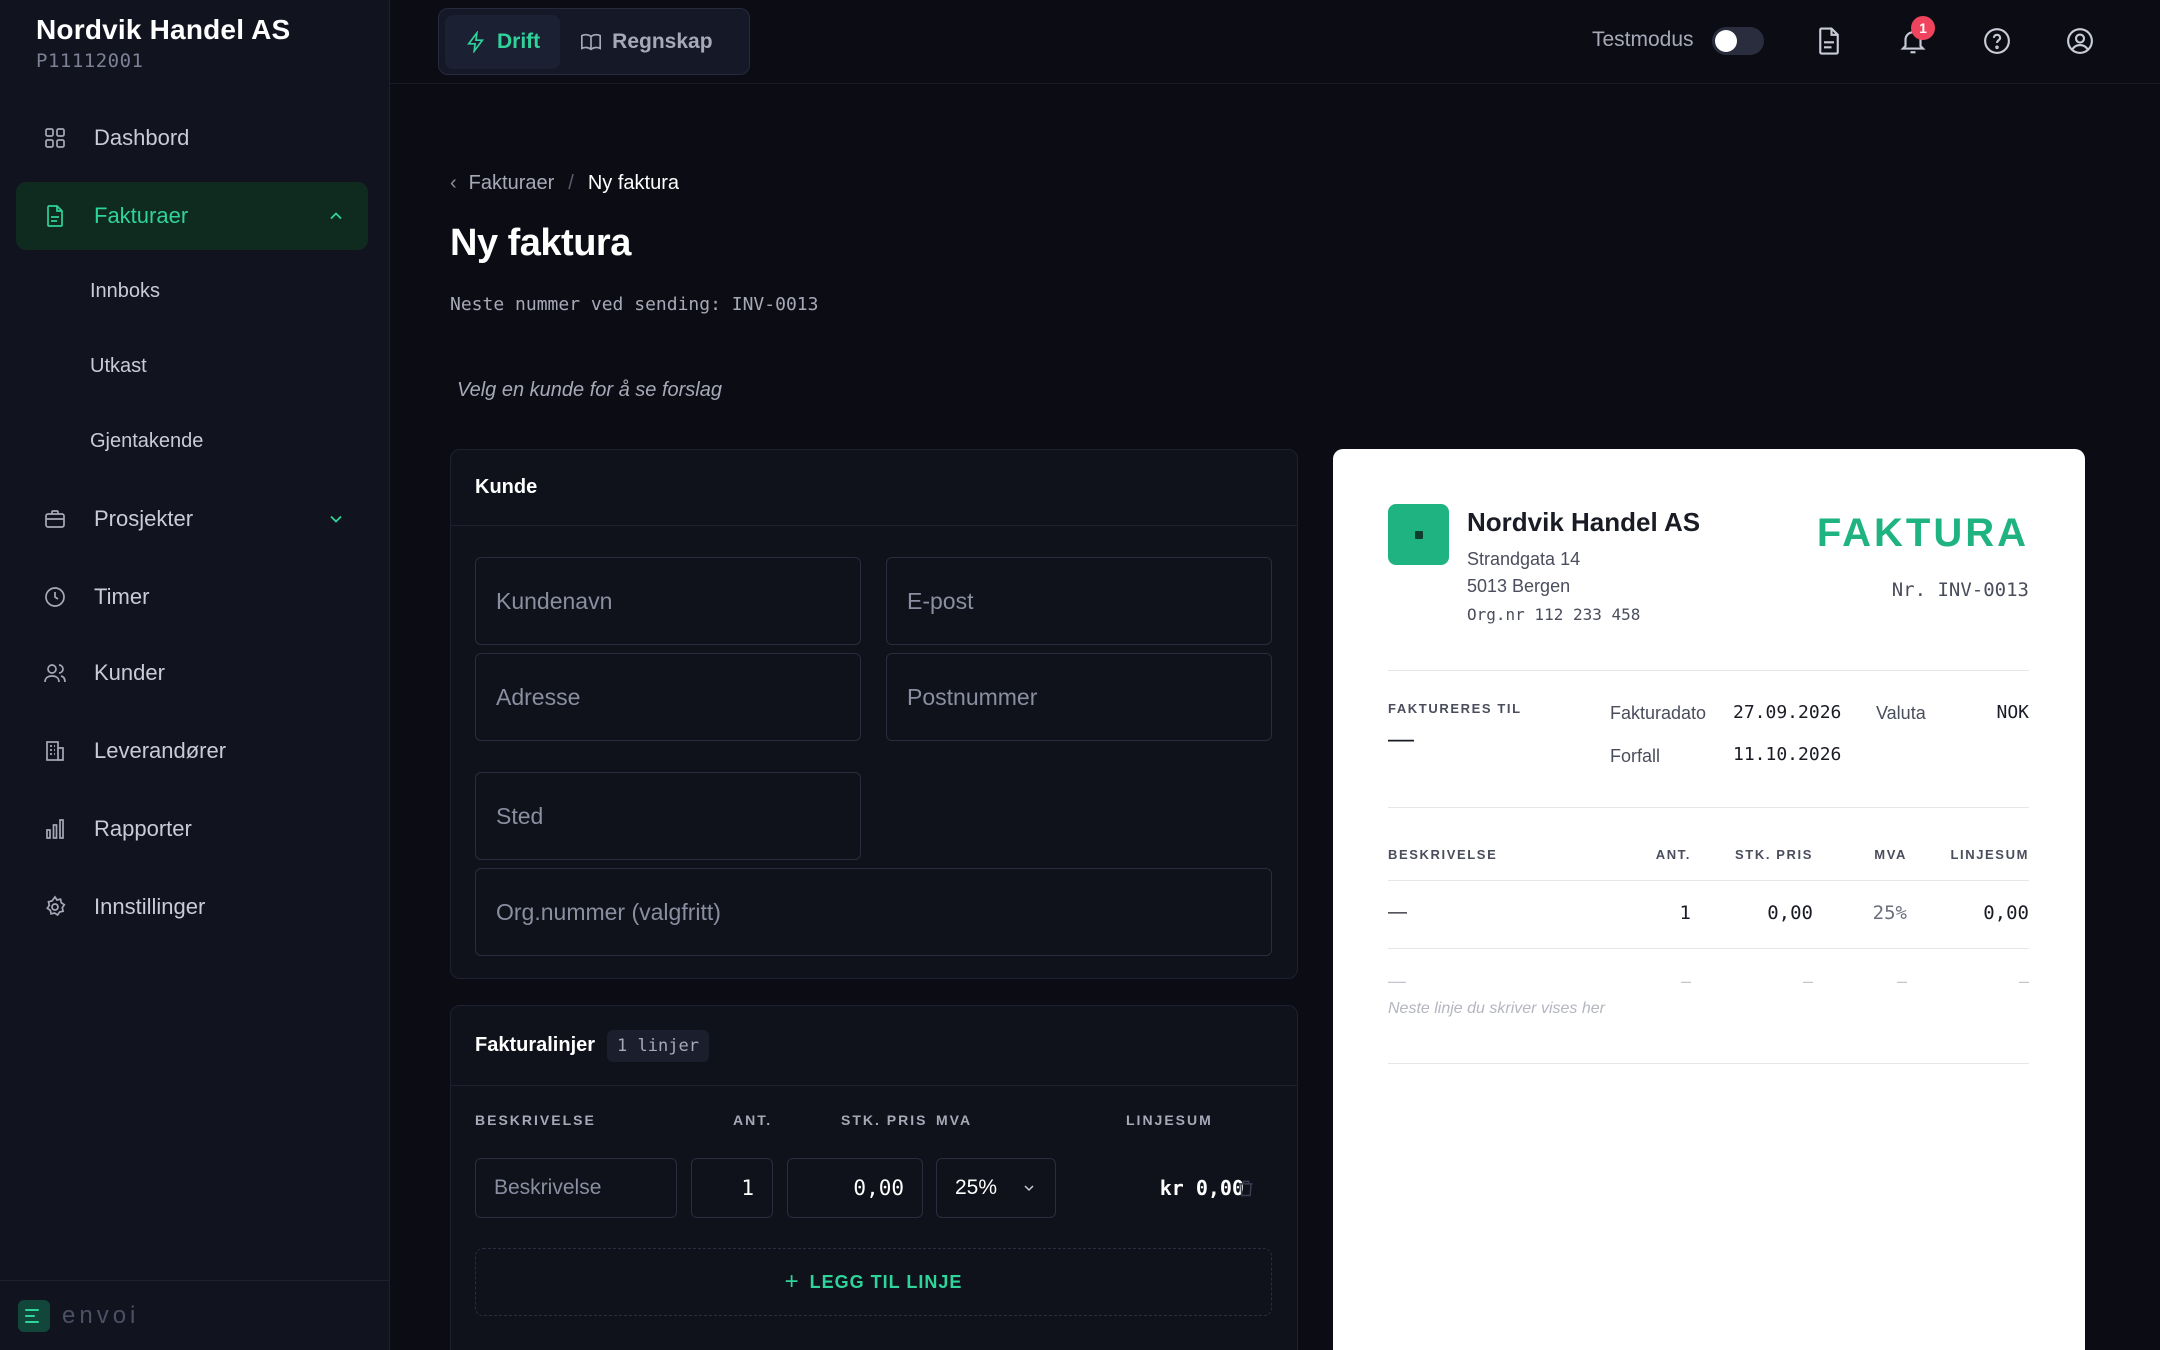  What do you see at coordinates (1584, 522) in the screenshot?
I see `preview-company-name: Nordvik Handel AS` at bounding box center [1584, 522].